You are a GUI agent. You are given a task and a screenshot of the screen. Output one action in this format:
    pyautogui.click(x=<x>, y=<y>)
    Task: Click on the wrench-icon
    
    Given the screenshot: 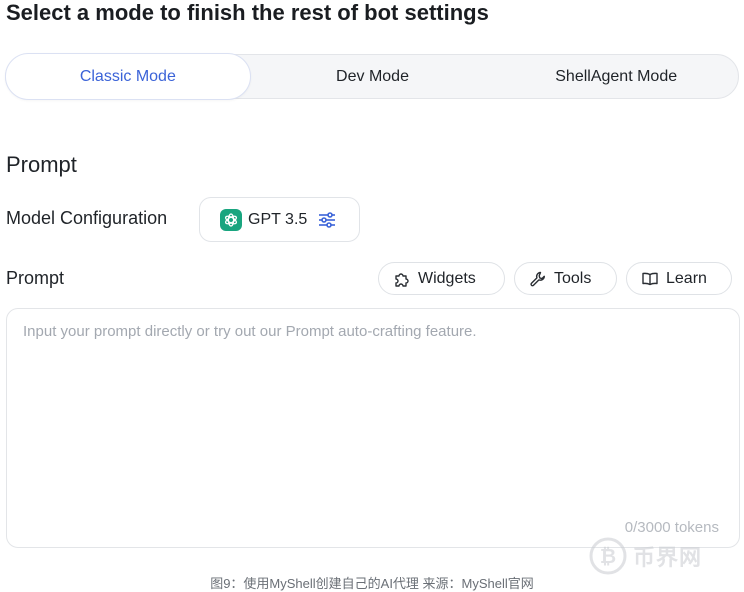 What is the action you would take?
    pyautogui.click(x=538, y=279)
    